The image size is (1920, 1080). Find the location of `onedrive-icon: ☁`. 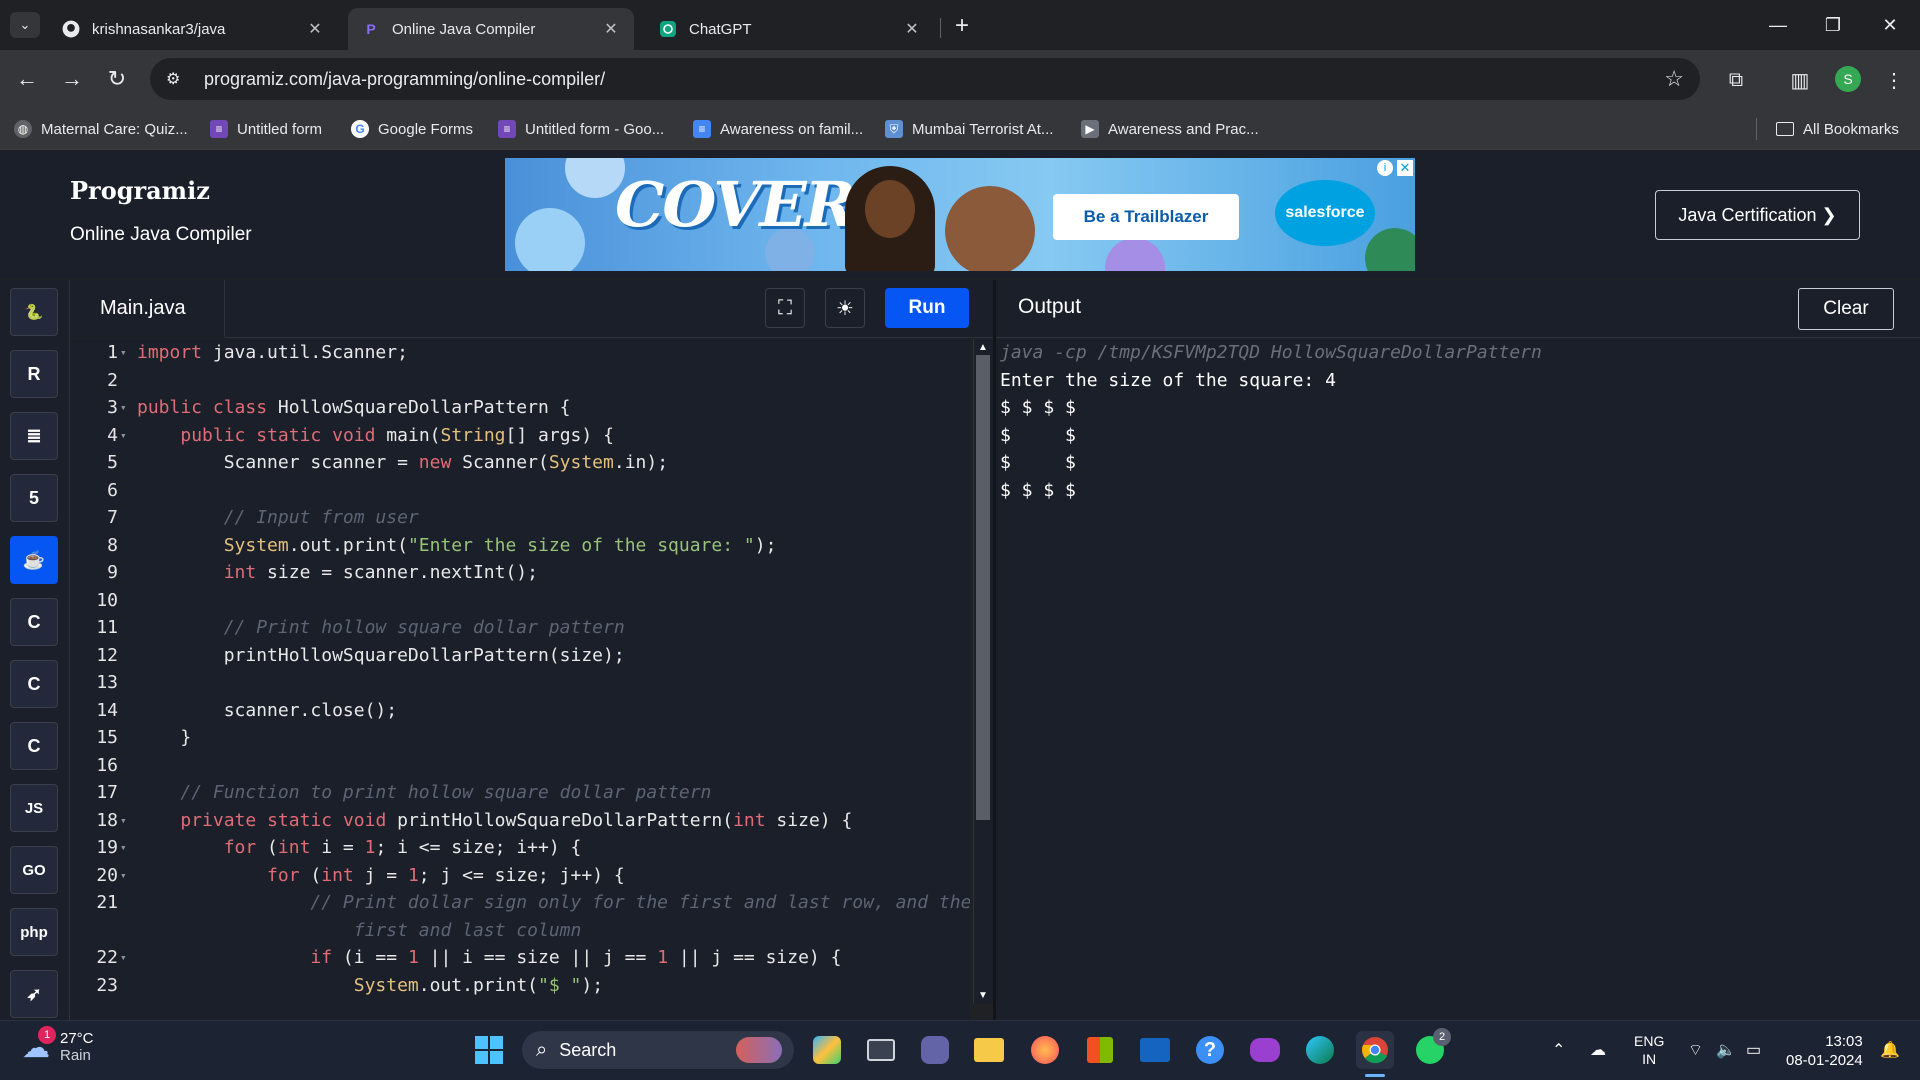

onedrive-icon: ☁ is located at coordinates (1598, 1050).